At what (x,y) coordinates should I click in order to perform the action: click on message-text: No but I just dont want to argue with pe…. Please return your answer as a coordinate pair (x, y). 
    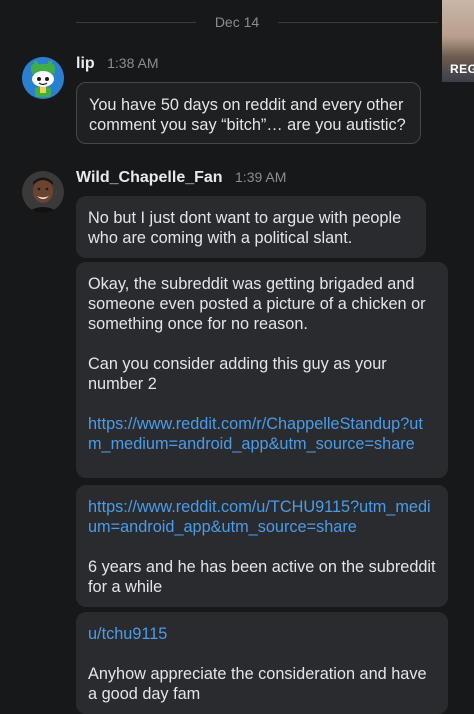
    Looking at the image, I should click on (245, 228).